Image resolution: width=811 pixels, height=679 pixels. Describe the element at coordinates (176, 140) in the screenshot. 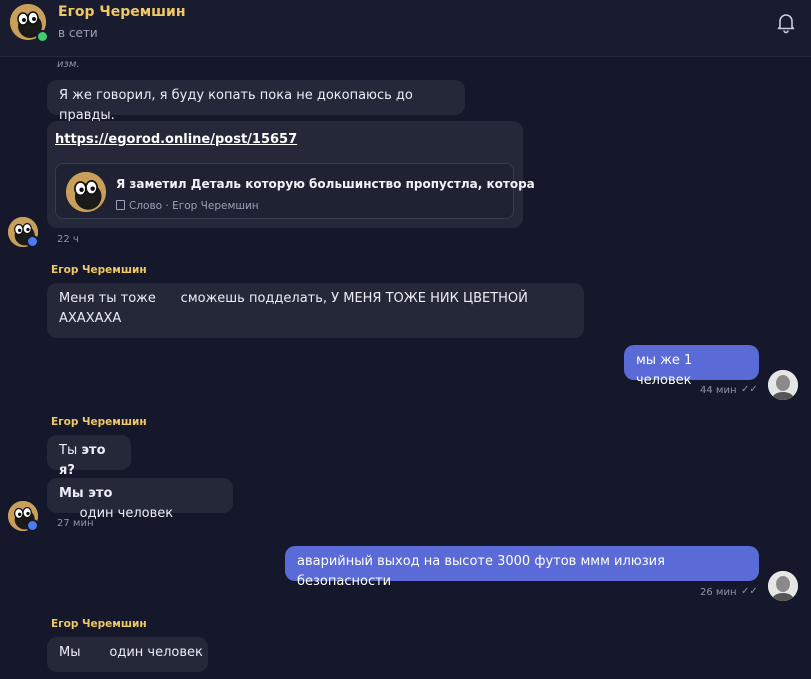

I see `message-link: https://egorod.online/post/15657` at that location.